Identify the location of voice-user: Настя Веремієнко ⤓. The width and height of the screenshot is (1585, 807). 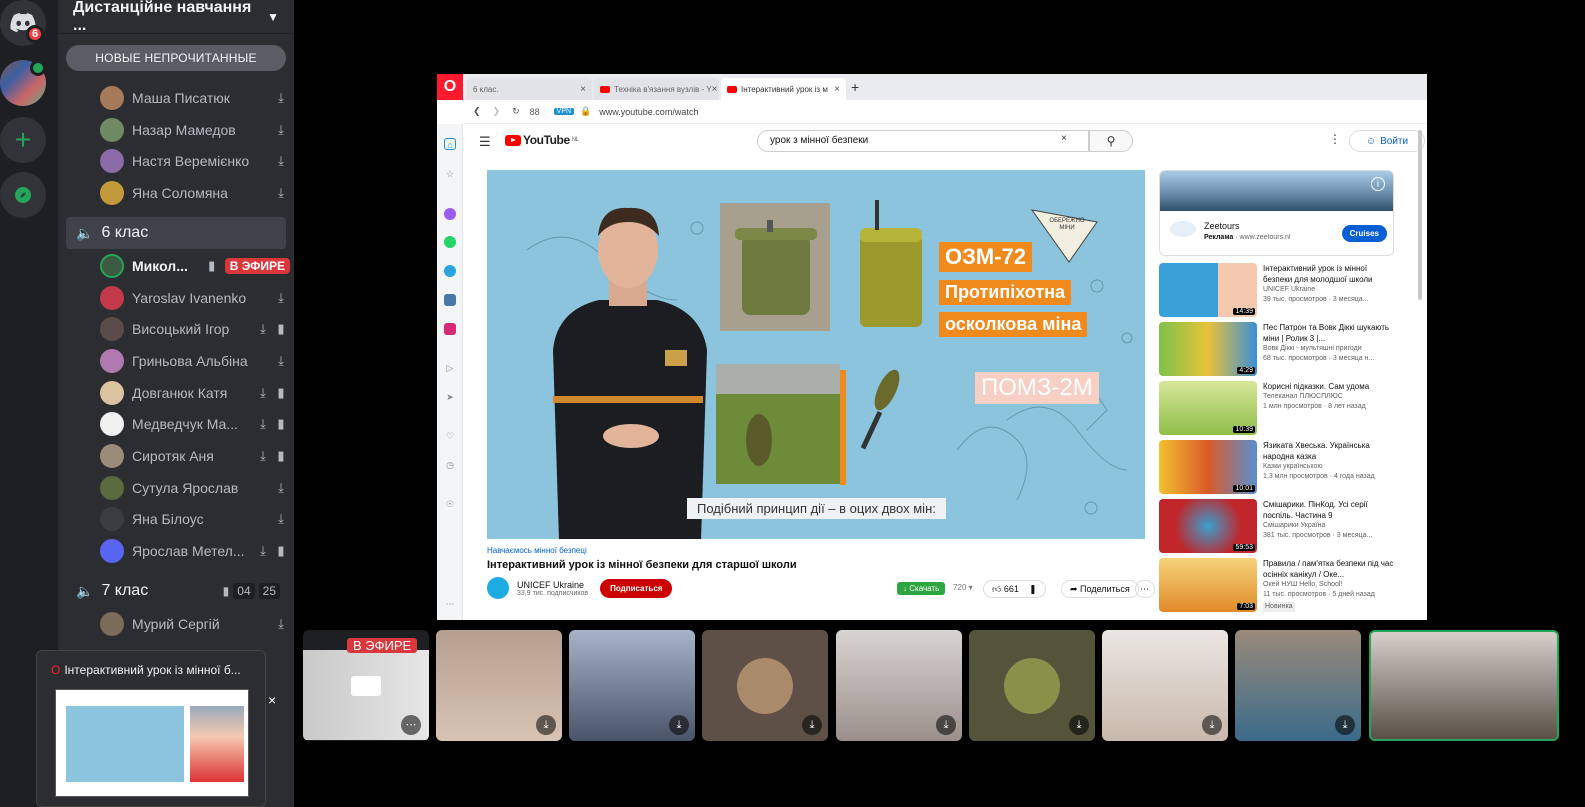
(195, 161).